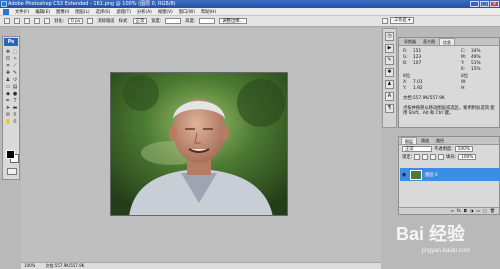 The width and height of the screenshot is (500, 269). What do you see at coordinates (452, 211) in the screenshot?
I see `link-layers-icon: ∞` at bounding box center [452, 211].